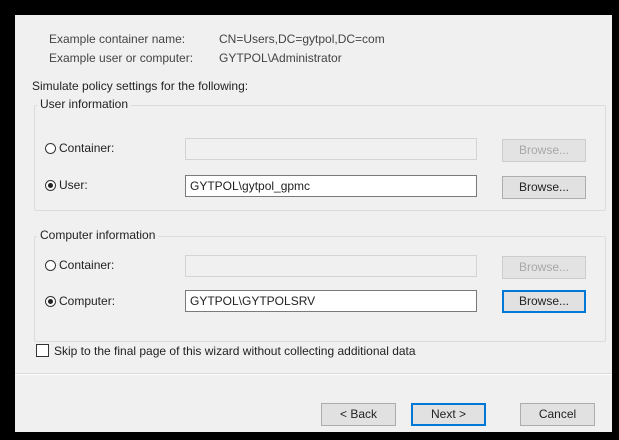 The image size is (619, 440). What do you see at coordinates (280, 58) in the screenshot?
I see `example-user-value: GYTPOL\Administrator` at bounding box center [280, 58].